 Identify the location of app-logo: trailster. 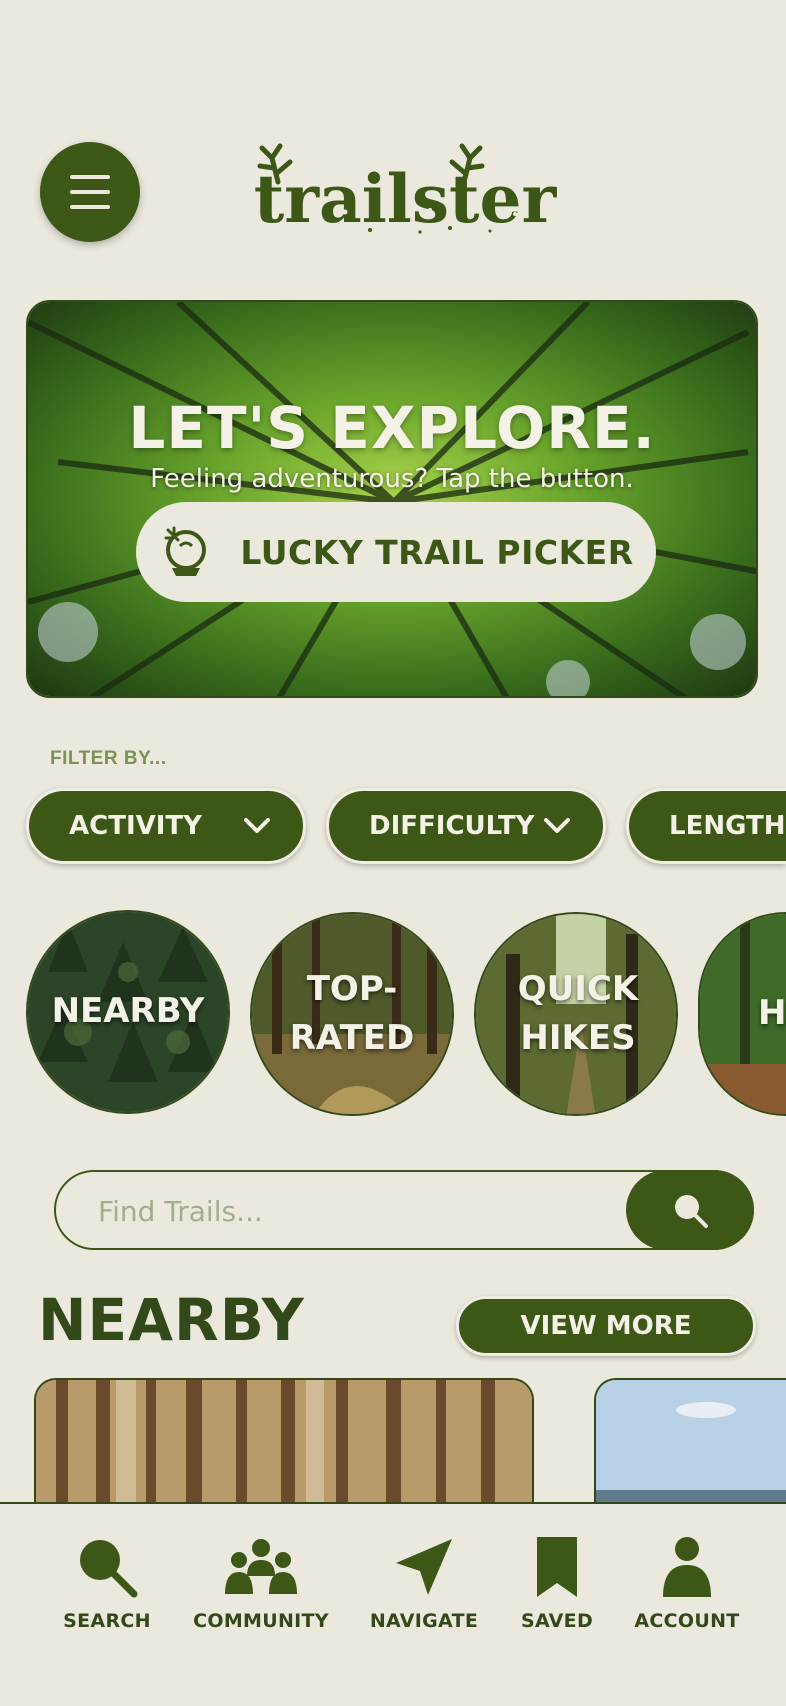
(405, 190).